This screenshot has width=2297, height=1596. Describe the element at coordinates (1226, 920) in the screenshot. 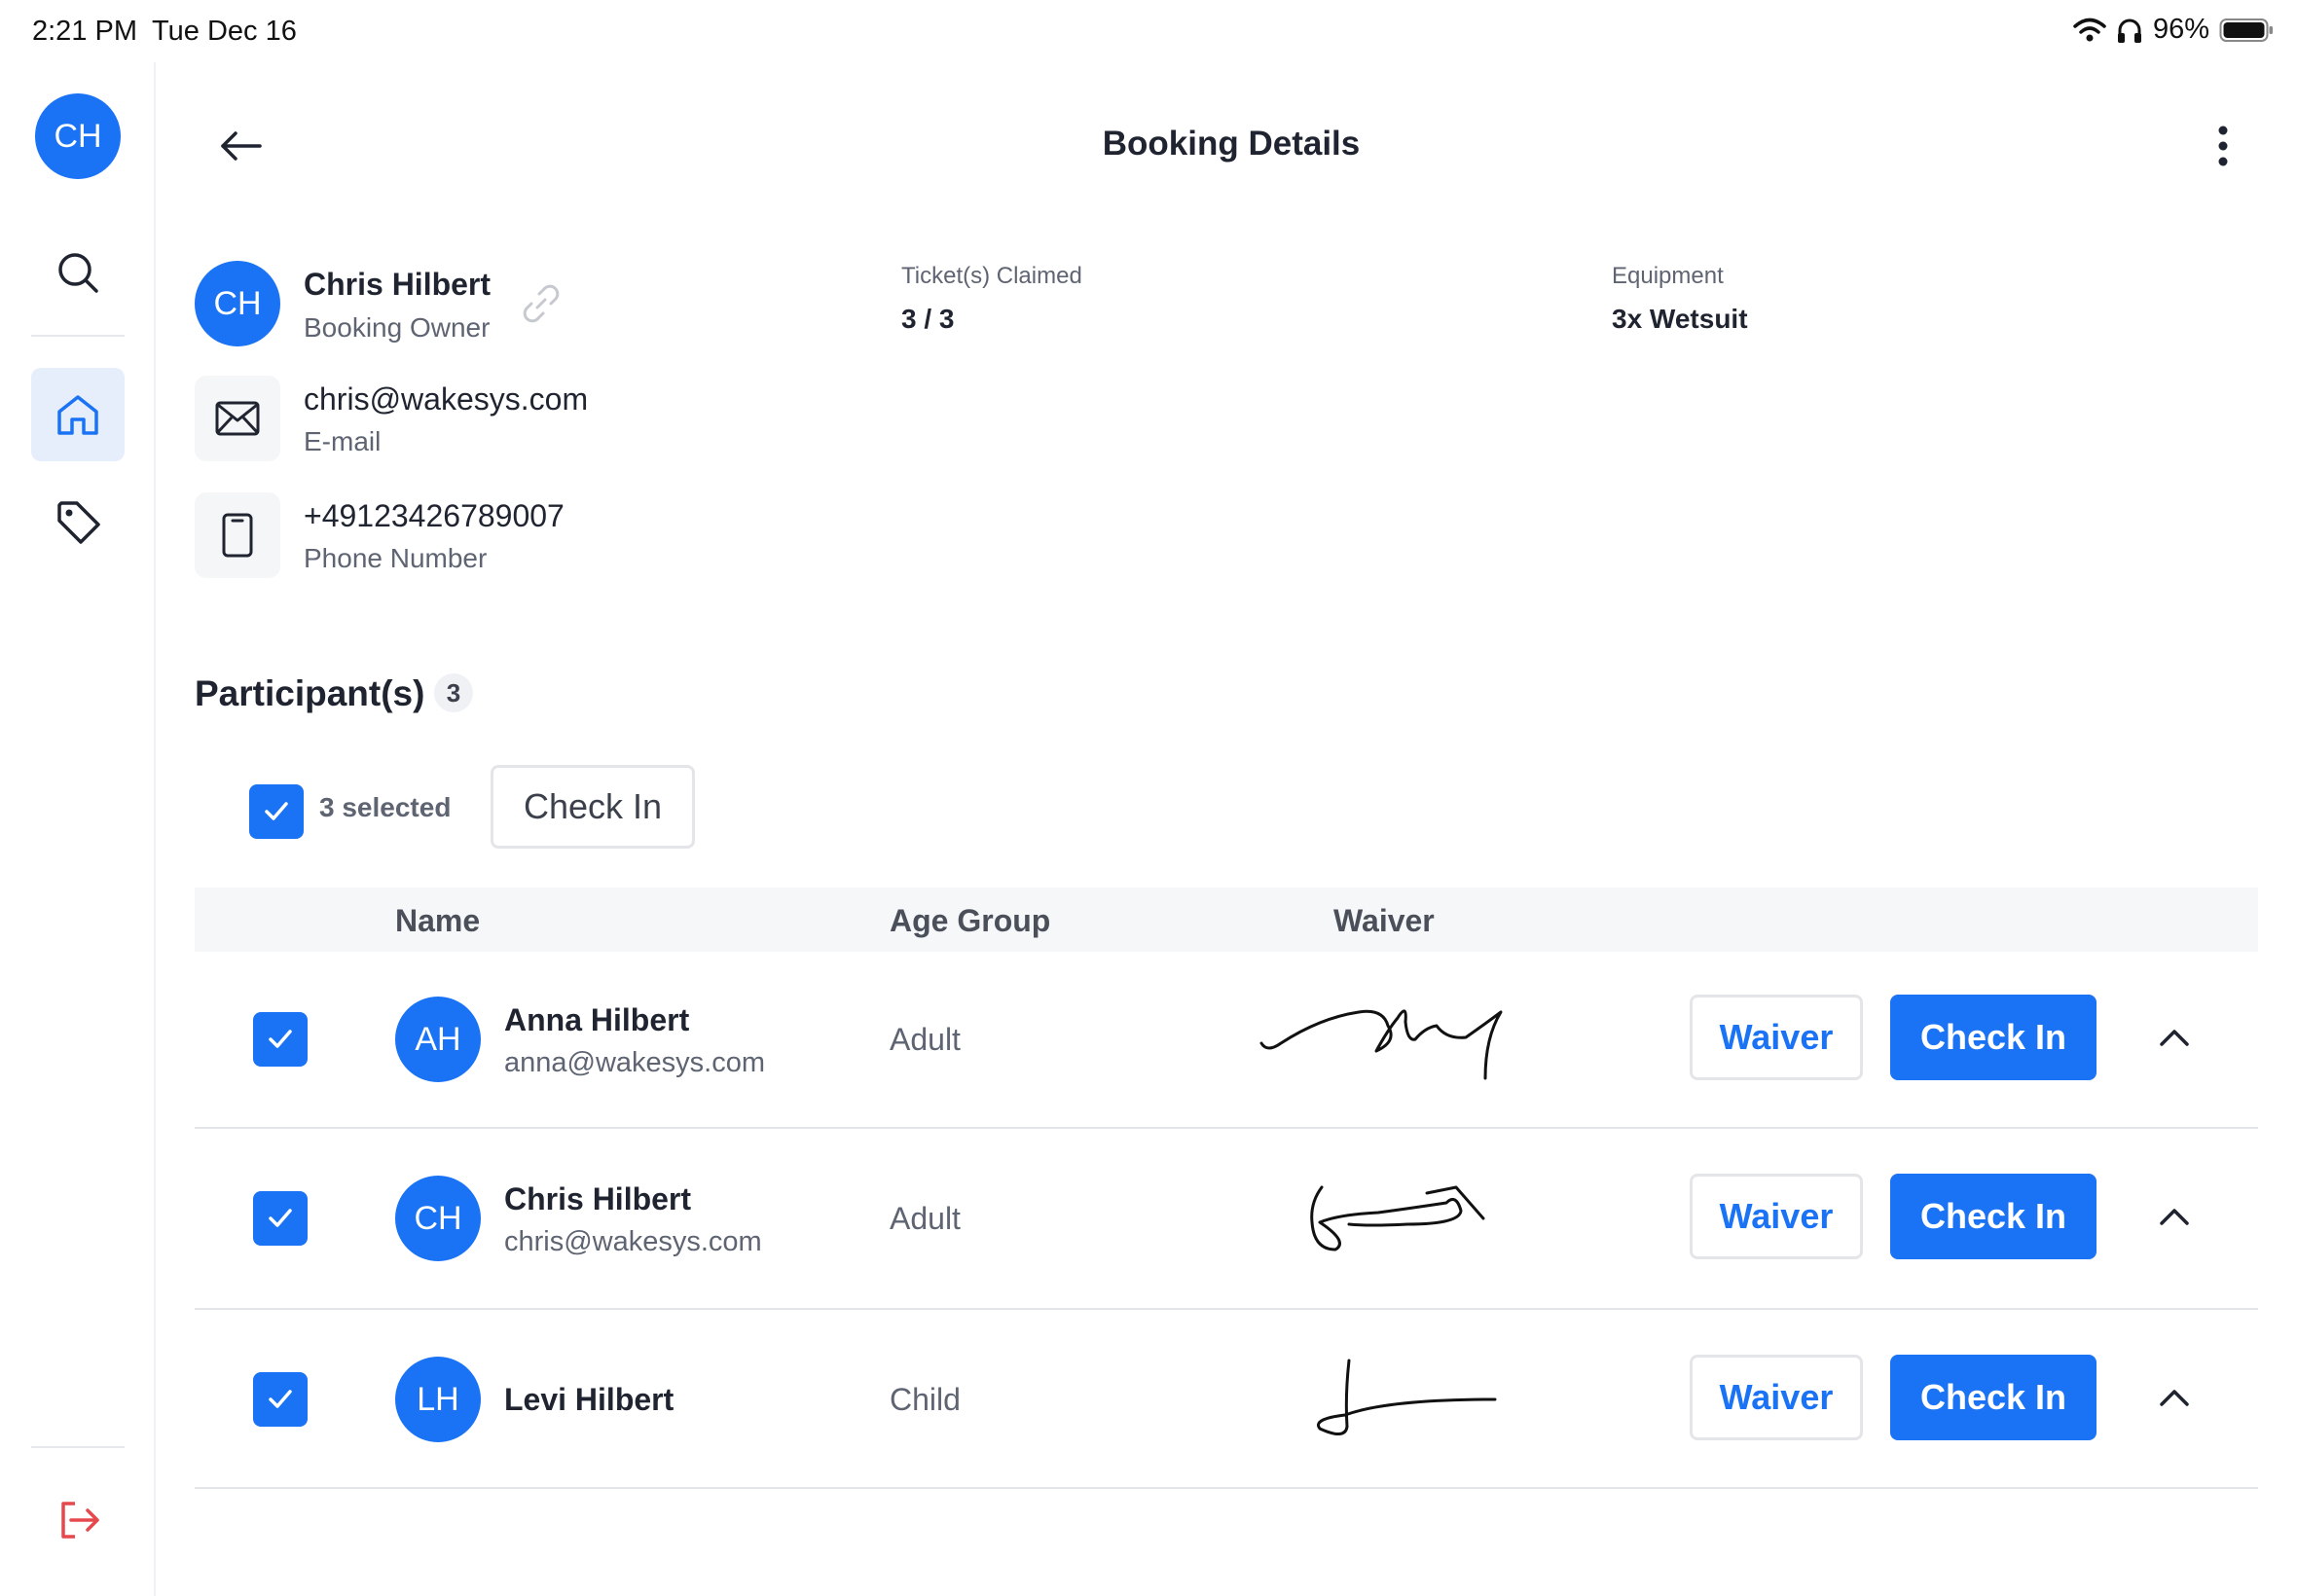

I see `table-header` at that location.